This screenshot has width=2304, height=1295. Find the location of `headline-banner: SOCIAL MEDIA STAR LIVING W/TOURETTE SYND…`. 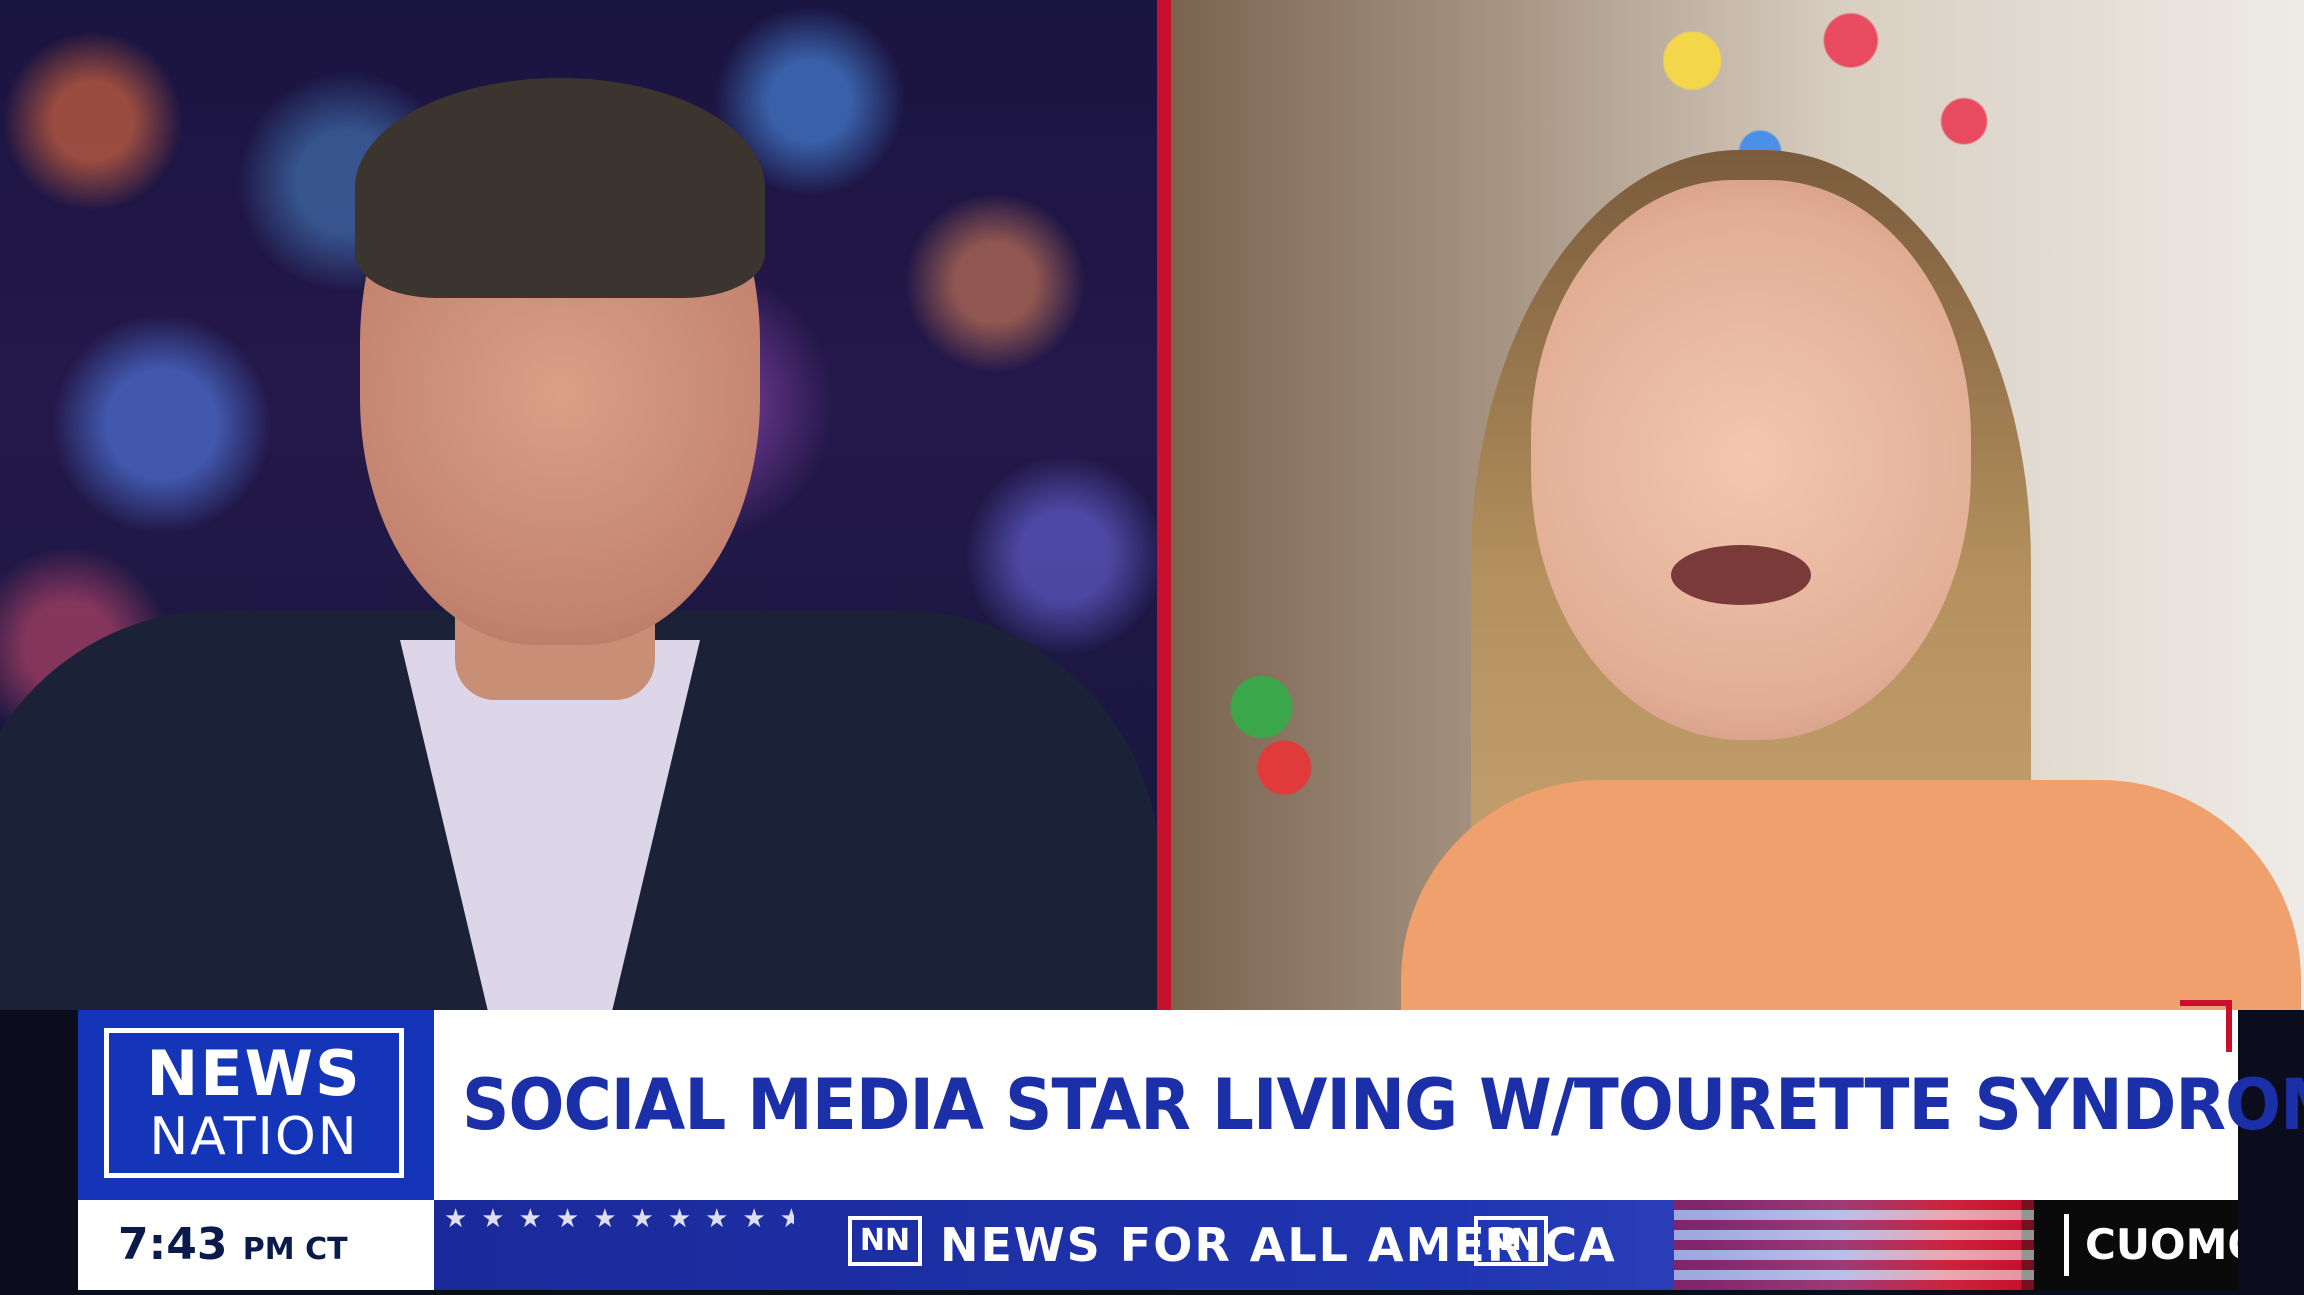

headline-banner: SOCIAL MEDIA STAR LIVING W/TOURETTE SYND… is located at coordinates (1369, 1100).